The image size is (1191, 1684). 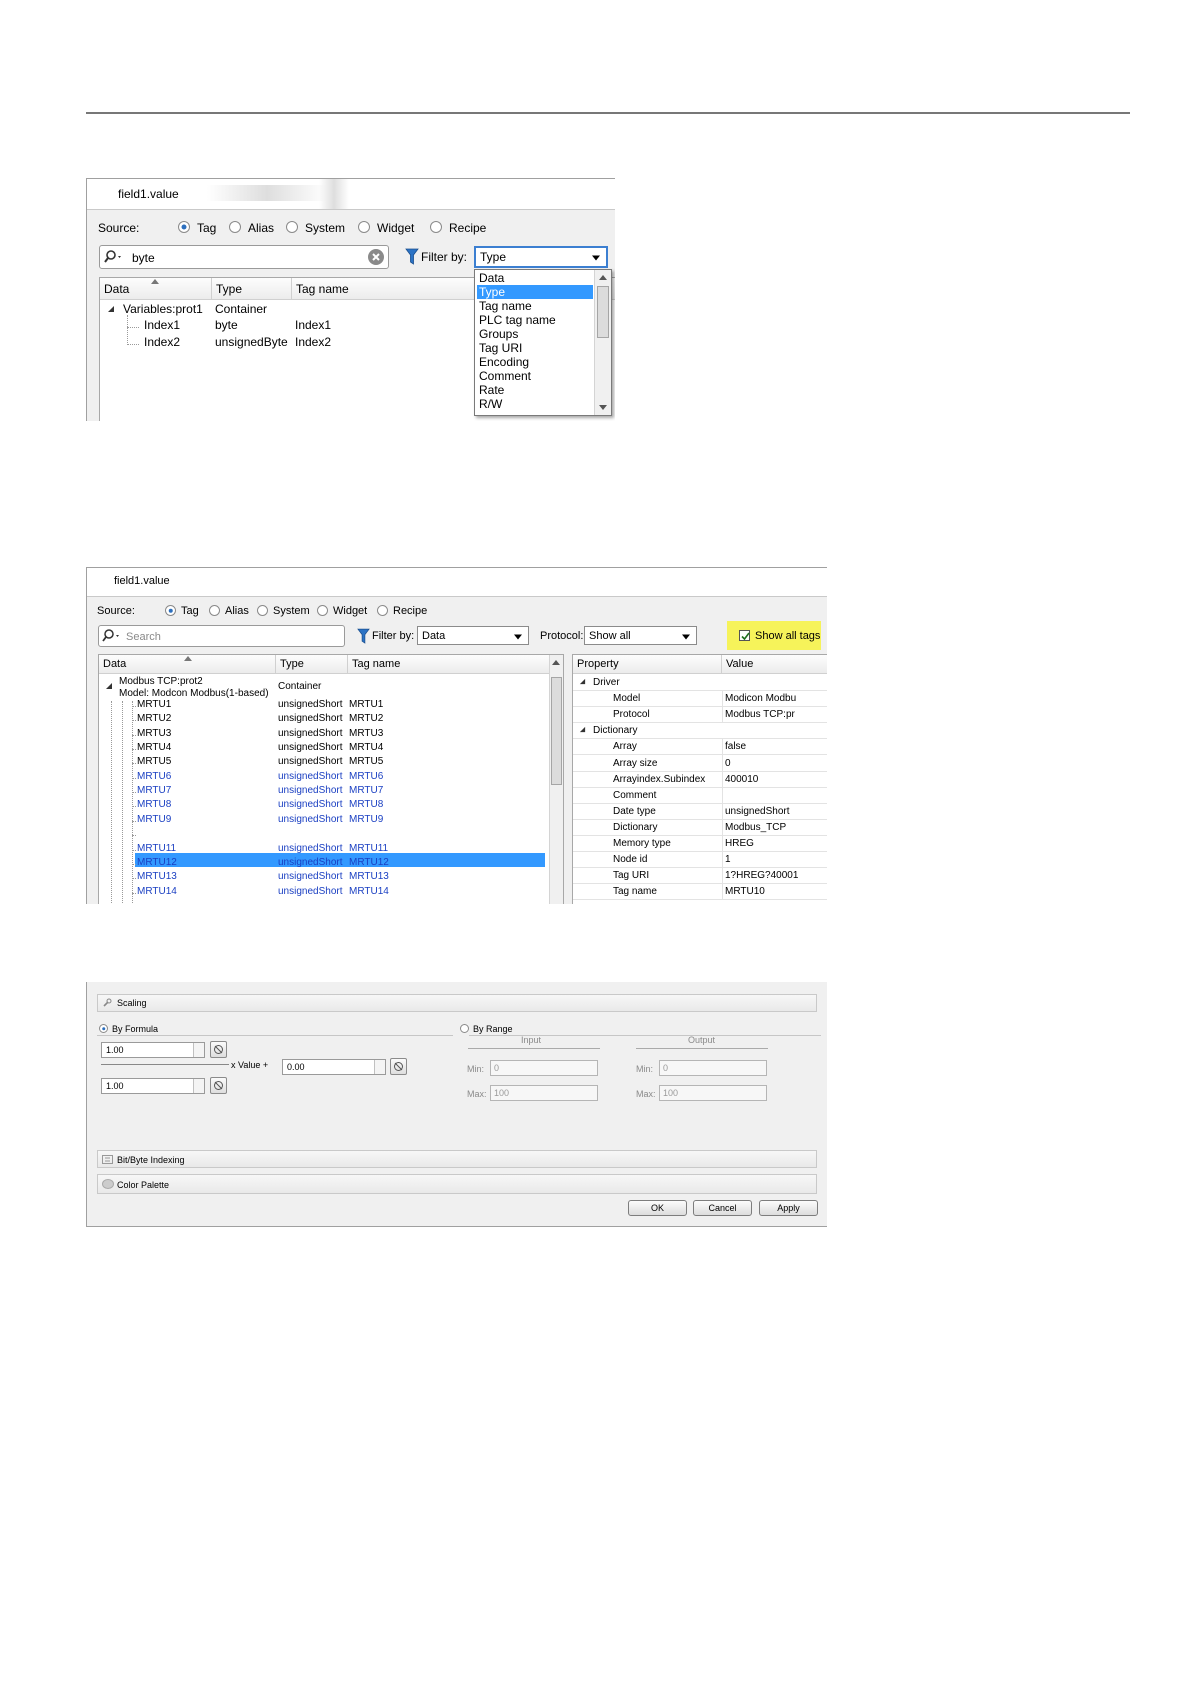 What do you see at coordinates (761, 875) in the screenshot?
I see `property-value: 1?HREG?40001` at bounding box center [761, 875].